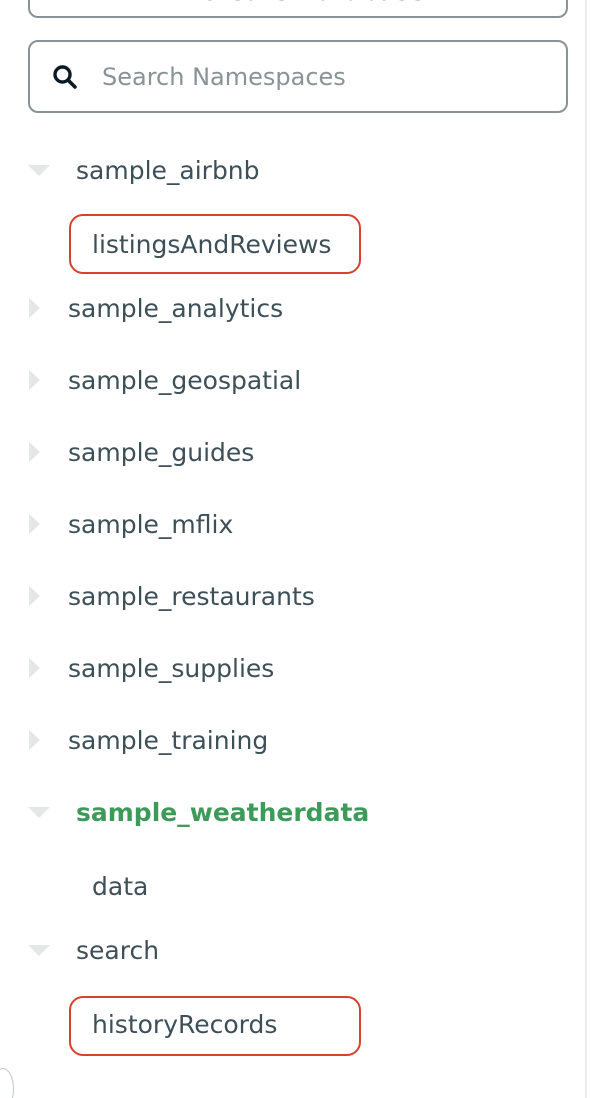  Describe the element at coordinates (118, 950) in the screenshot. I see `database-label: search` at that location.